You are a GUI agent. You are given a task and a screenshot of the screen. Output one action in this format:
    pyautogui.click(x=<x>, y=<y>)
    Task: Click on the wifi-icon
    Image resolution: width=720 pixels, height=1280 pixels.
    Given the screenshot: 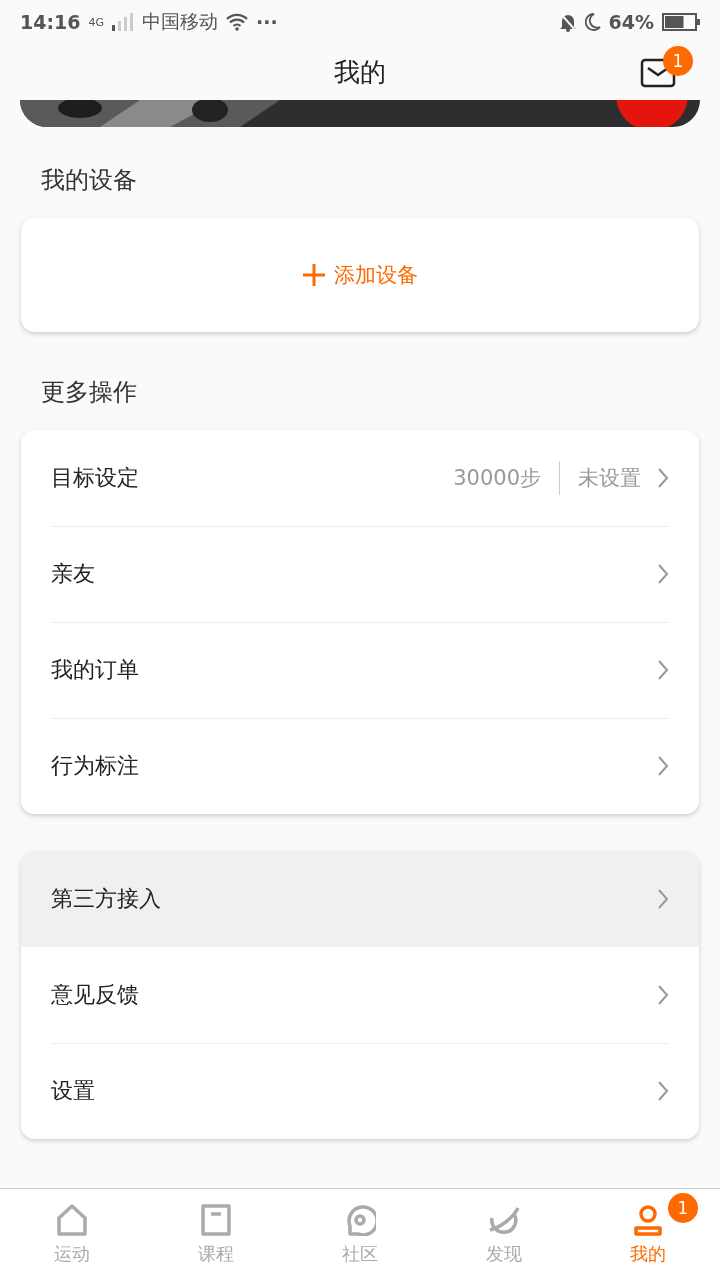 What is the action you would take?
    pyautogui.click(x=237, y=22)
    